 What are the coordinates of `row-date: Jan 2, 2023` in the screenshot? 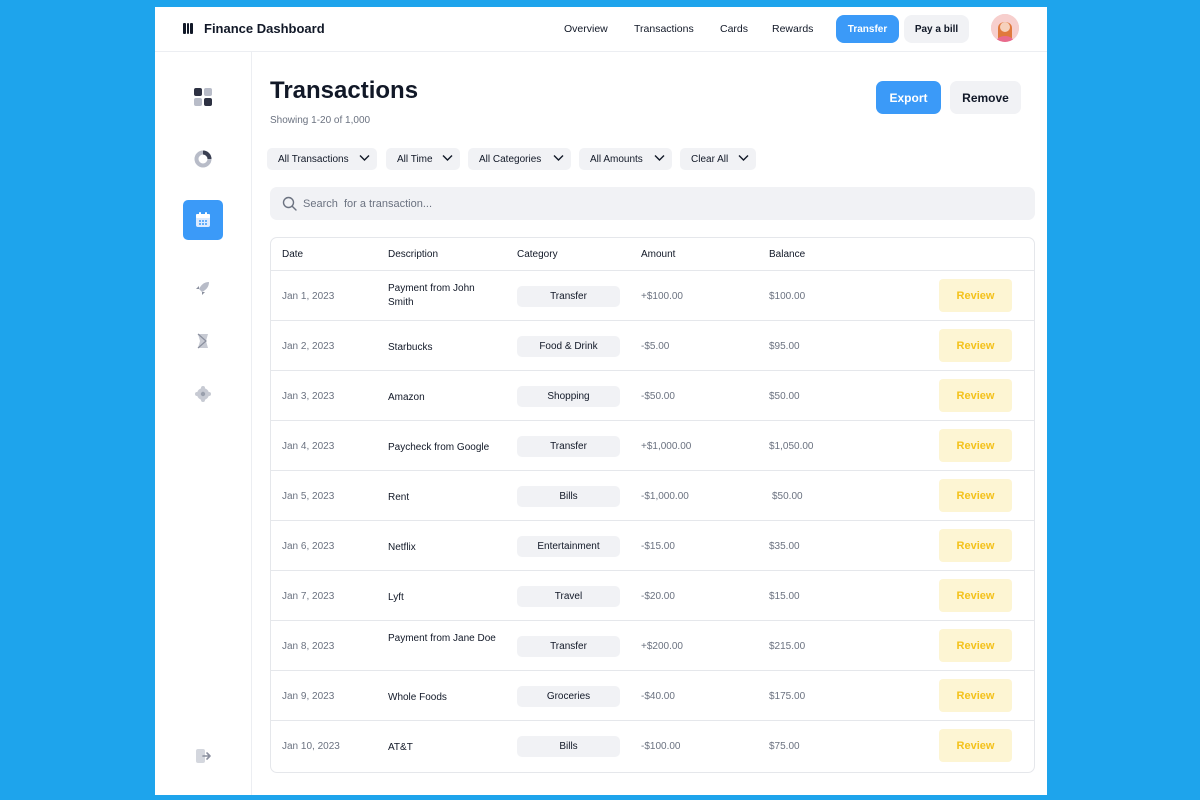 It's located at (308, 346).